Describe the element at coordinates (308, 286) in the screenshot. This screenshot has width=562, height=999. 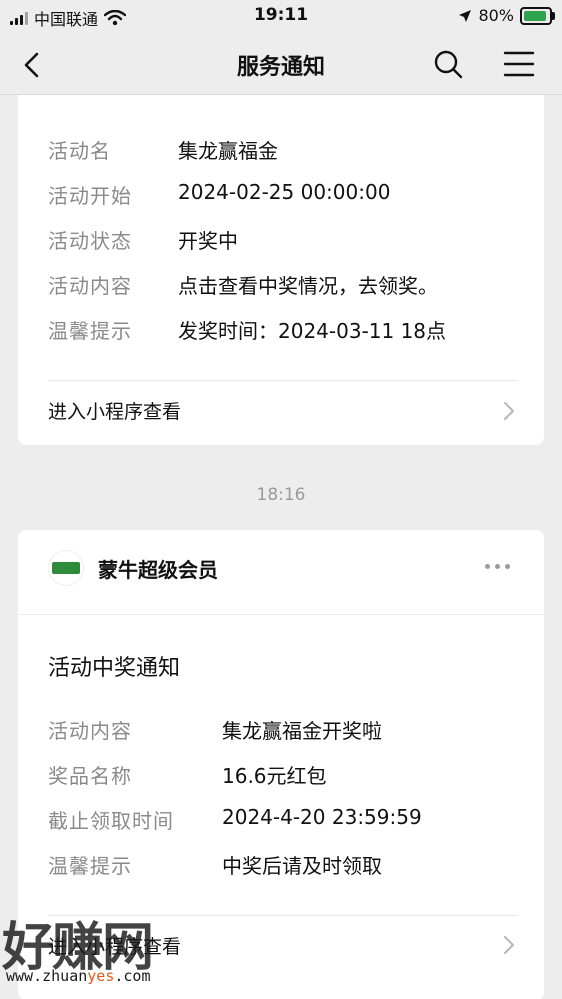
I see `row-value: 点击查看中奖情况，去领奖。` at that location.